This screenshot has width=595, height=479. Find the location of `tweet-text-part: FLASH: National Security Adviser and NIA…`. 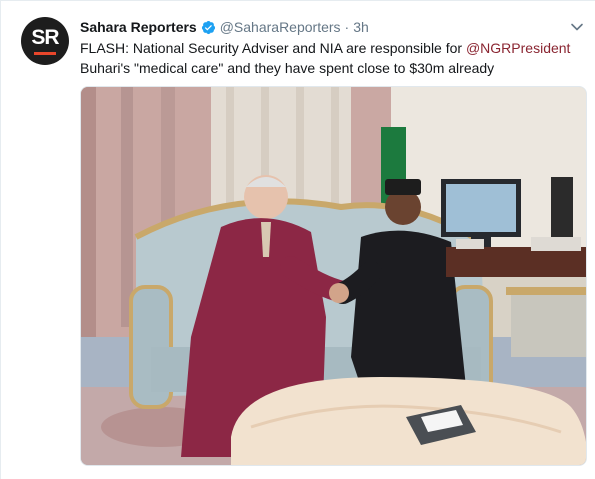

tweet-text-part: FLASH: National Security Adviser and NIA… is located at coordinates (273, 48).